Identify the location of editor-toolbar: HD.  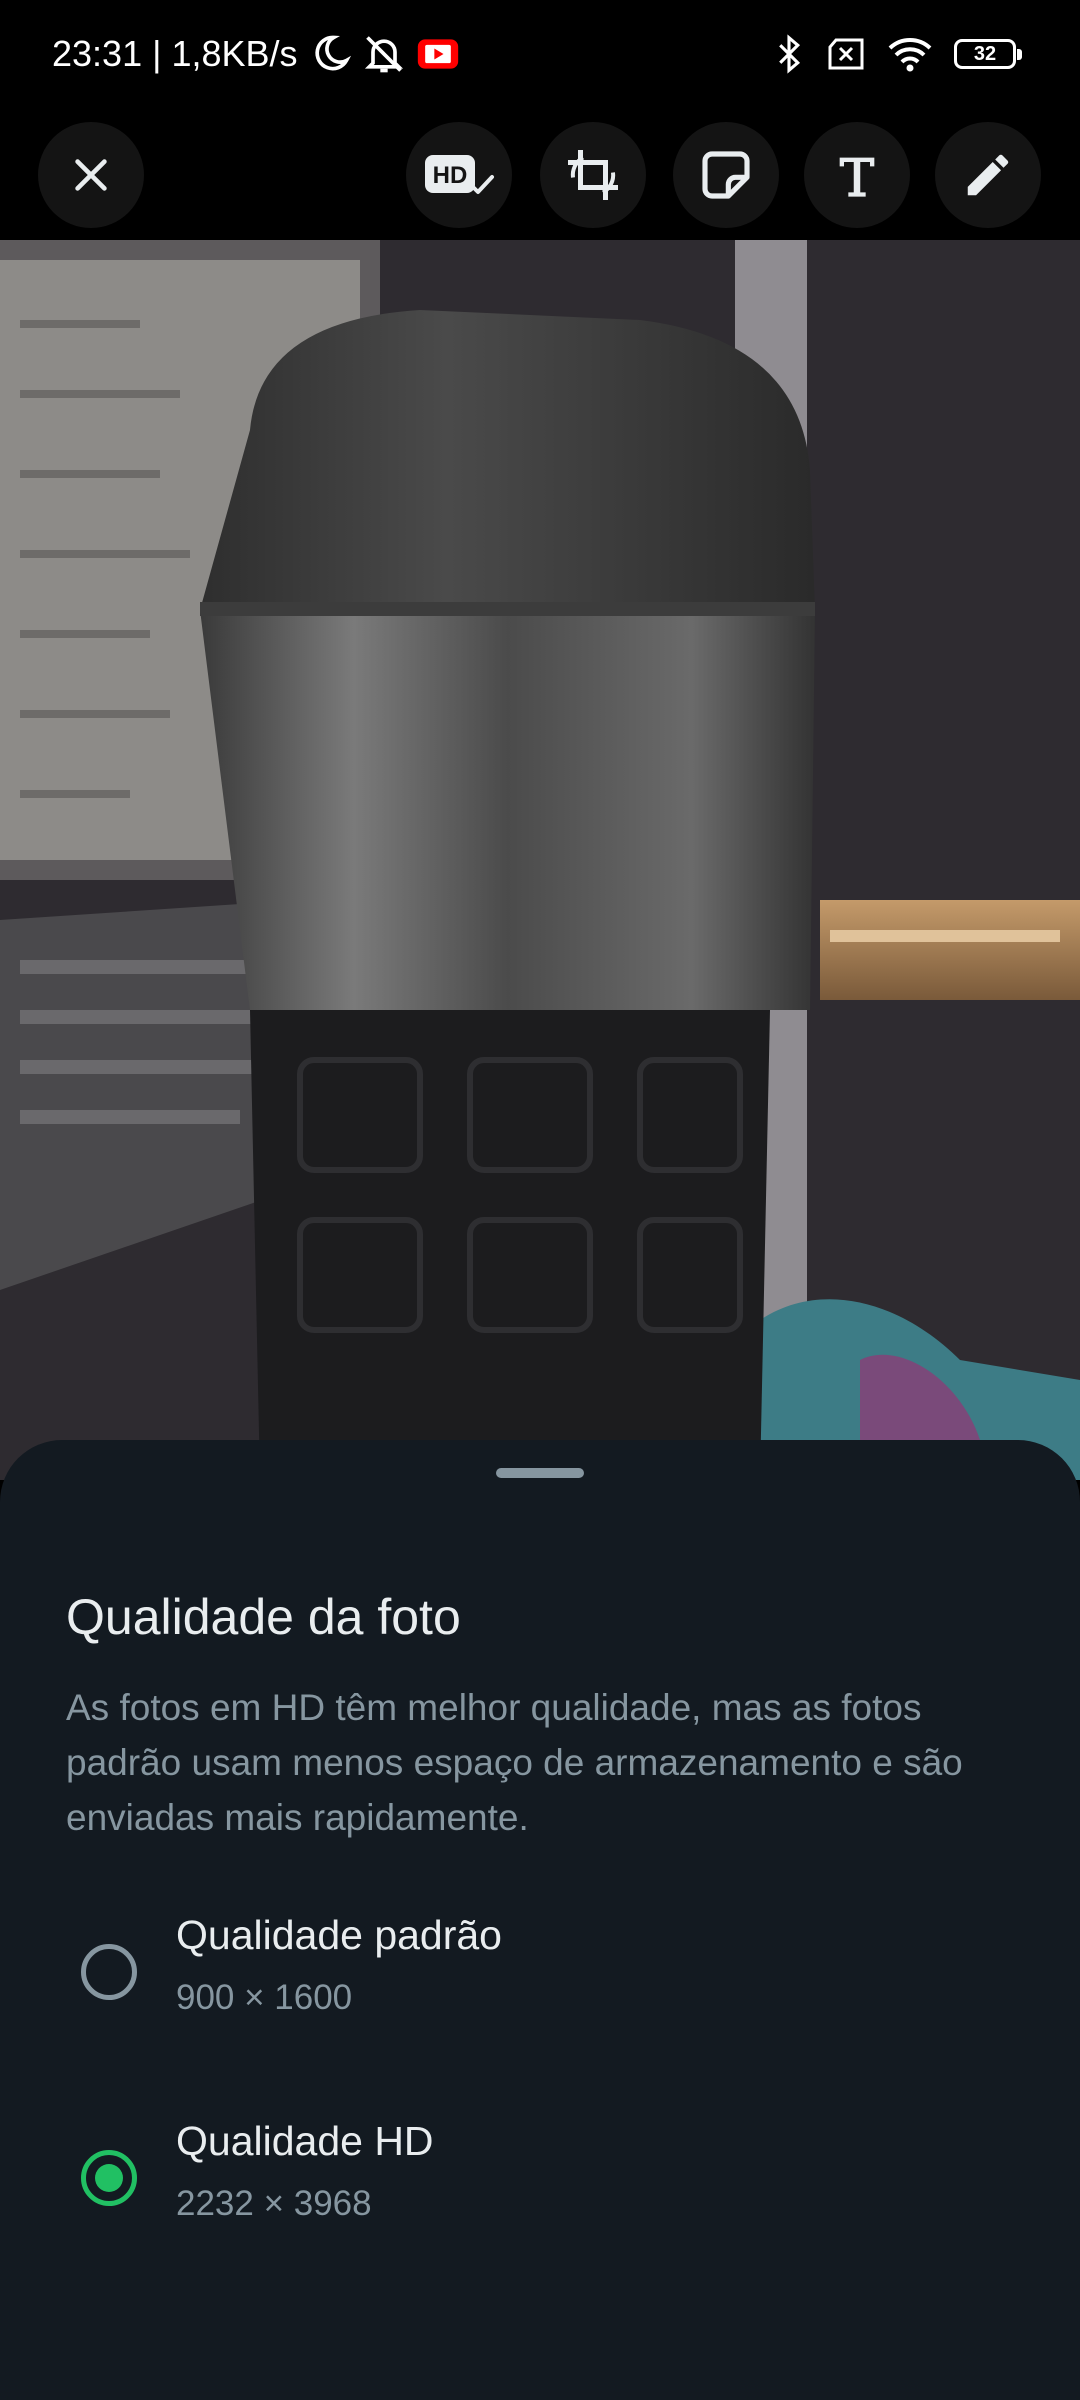
(540, 172).